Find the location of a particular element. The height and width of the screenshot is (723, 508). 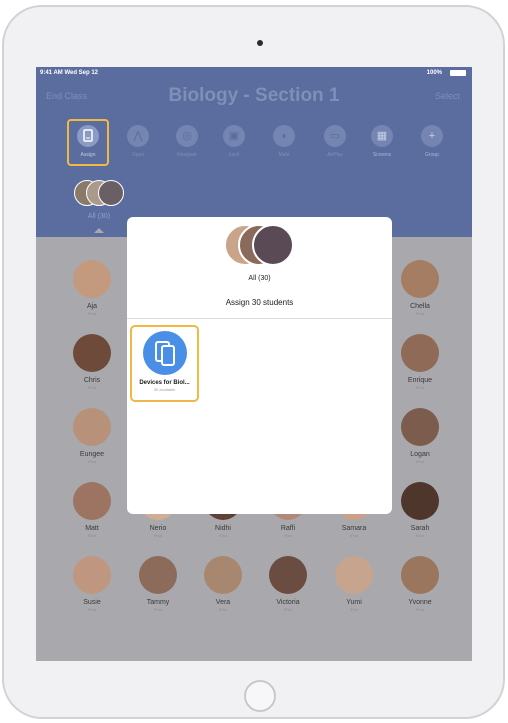

tool-label: Navigate is located at coordinates (187, 155).